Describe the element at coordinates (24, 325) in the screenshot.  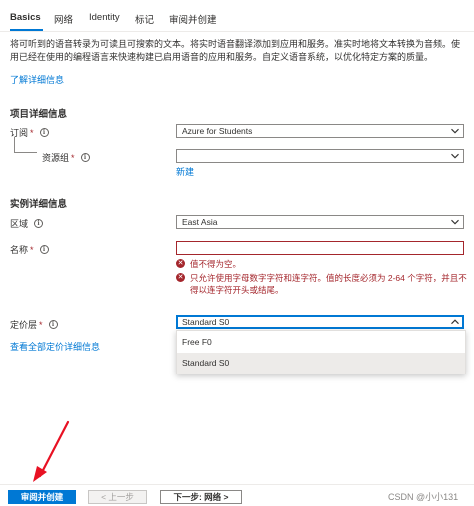
I see `pricing-tier-label-text: 定价层` at that location.